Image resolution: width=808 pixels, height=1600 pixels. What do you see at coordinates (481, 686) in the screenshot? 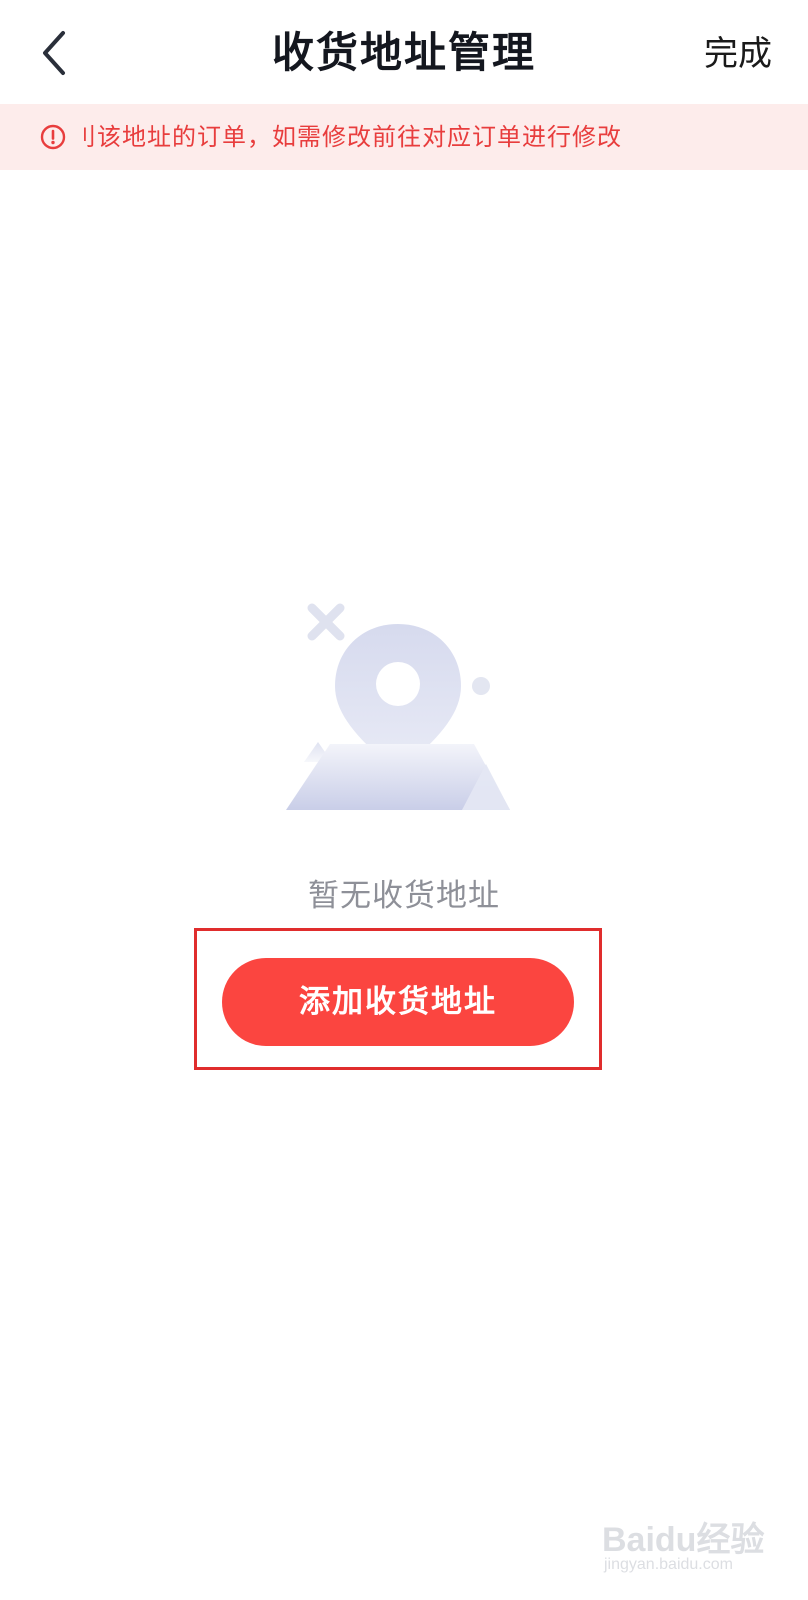
I see `dot-decoration-icon` at bounding box center [481, 686].